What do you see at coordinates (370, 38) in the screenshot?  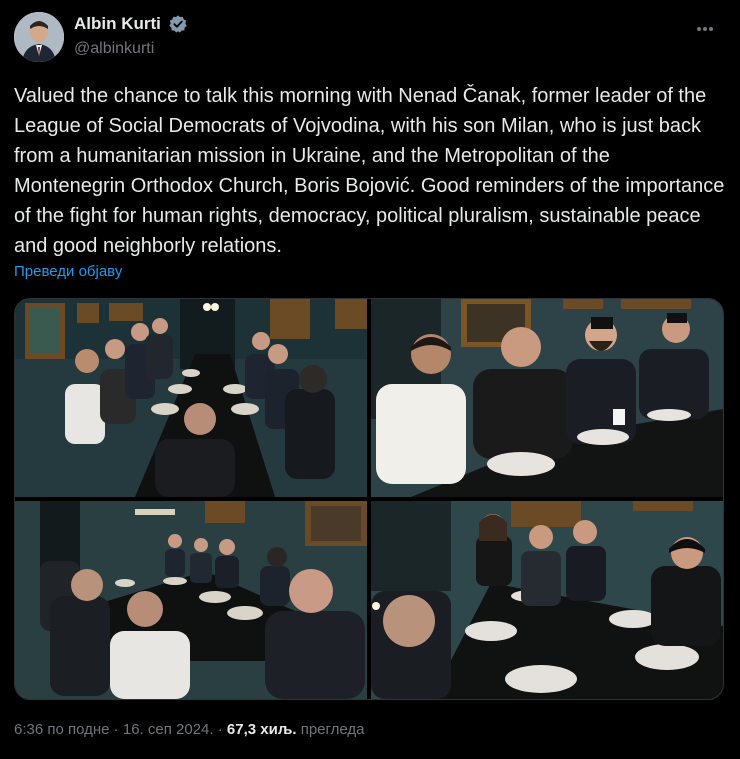 I see `tweet-header: Albin Kurti @albinkurti` at bounding box center [370, 38].